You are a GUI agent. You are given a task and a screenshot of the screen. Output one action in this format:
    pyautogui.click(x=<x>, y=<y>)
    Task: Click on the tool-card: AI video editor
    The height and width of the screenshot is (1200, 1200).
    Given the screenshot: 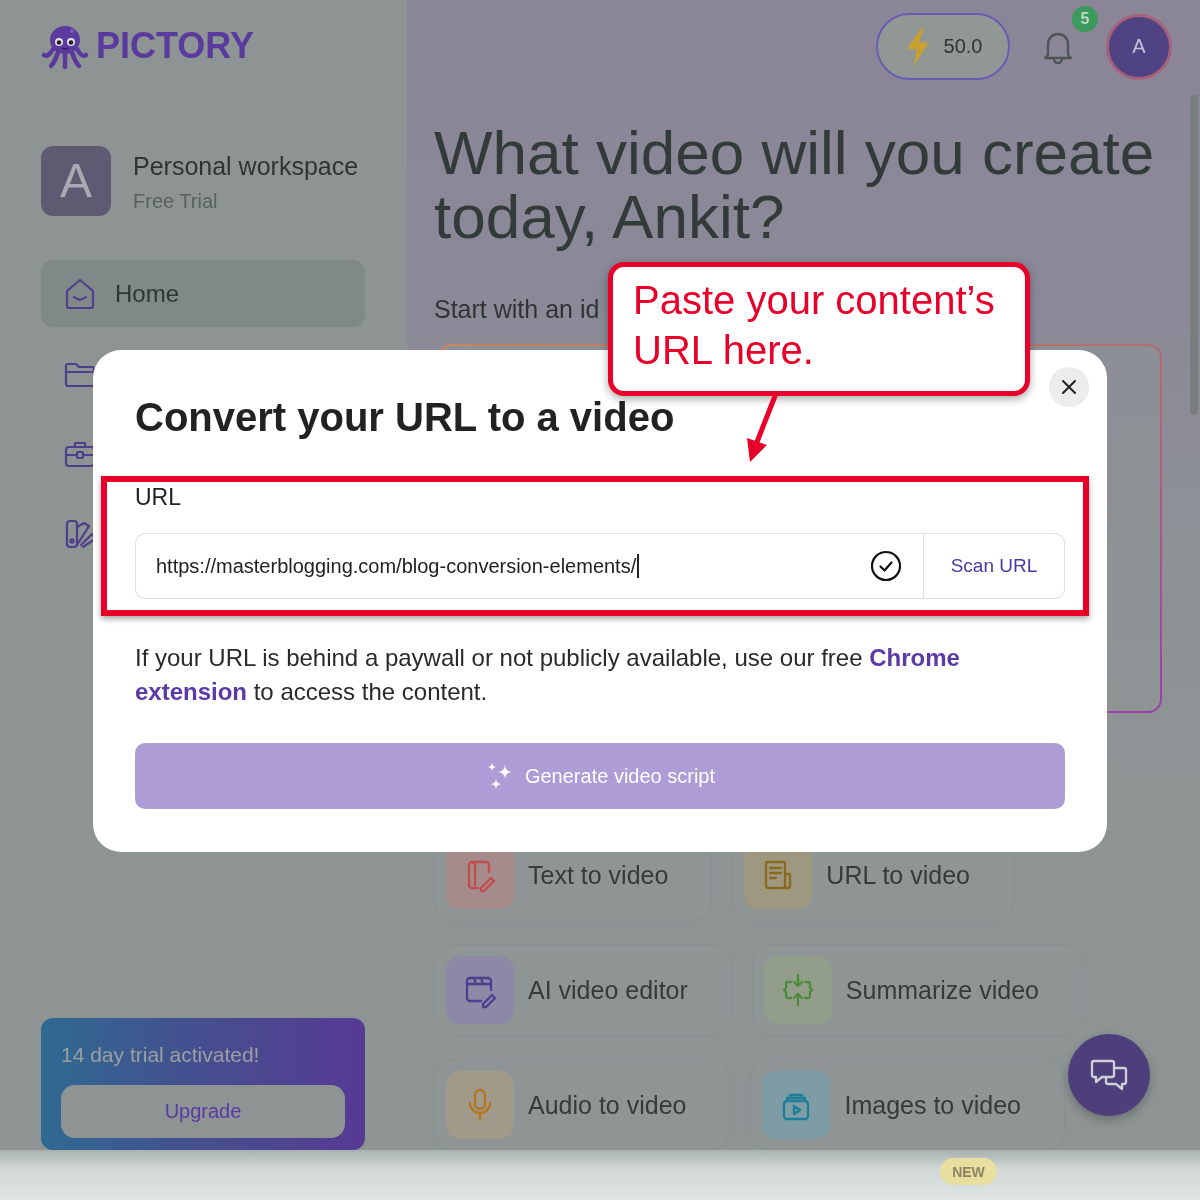 What is the action you would take?
    pyautogui.click(x=583, y=990)
    